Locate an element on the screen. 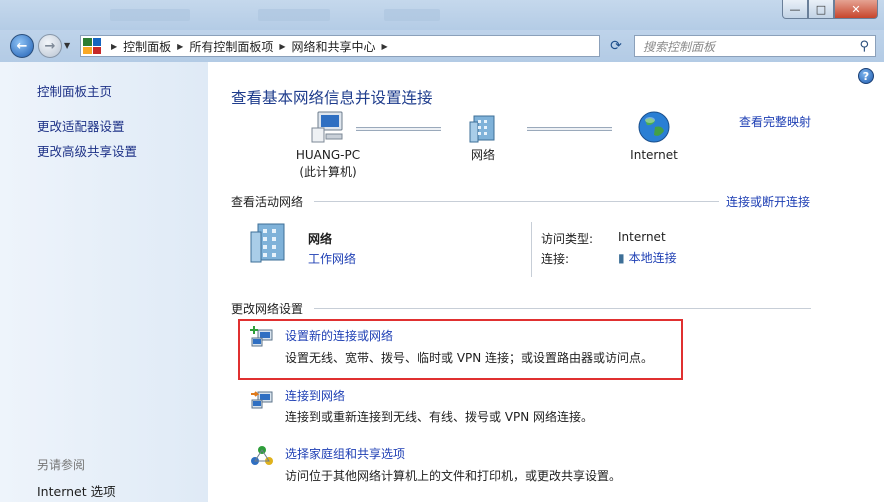 Image resolution: width=884 pixels, height=502 pixels. change-settings-heading: 更改网络设置 is located at coordinates (267, 309).